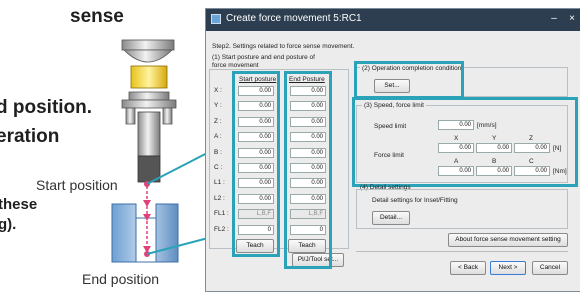 Image resolution: width=580 pixels, height=292 pixels. I want to click on start-position-label: Start position, so click(77, 185).